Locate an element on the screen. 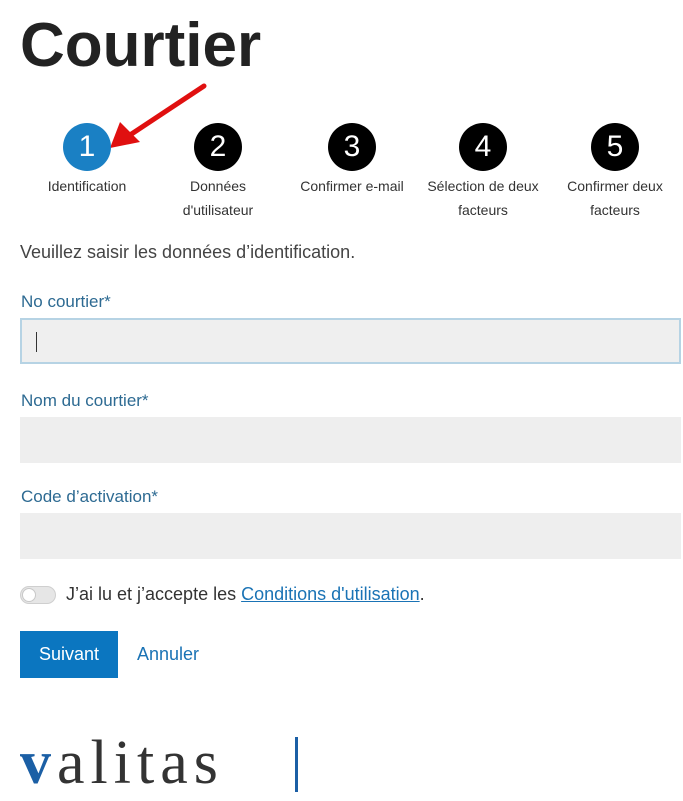 The image size is (683, 801). terms-link: Conditions d'utilisation is located at coordinates (330, 594).